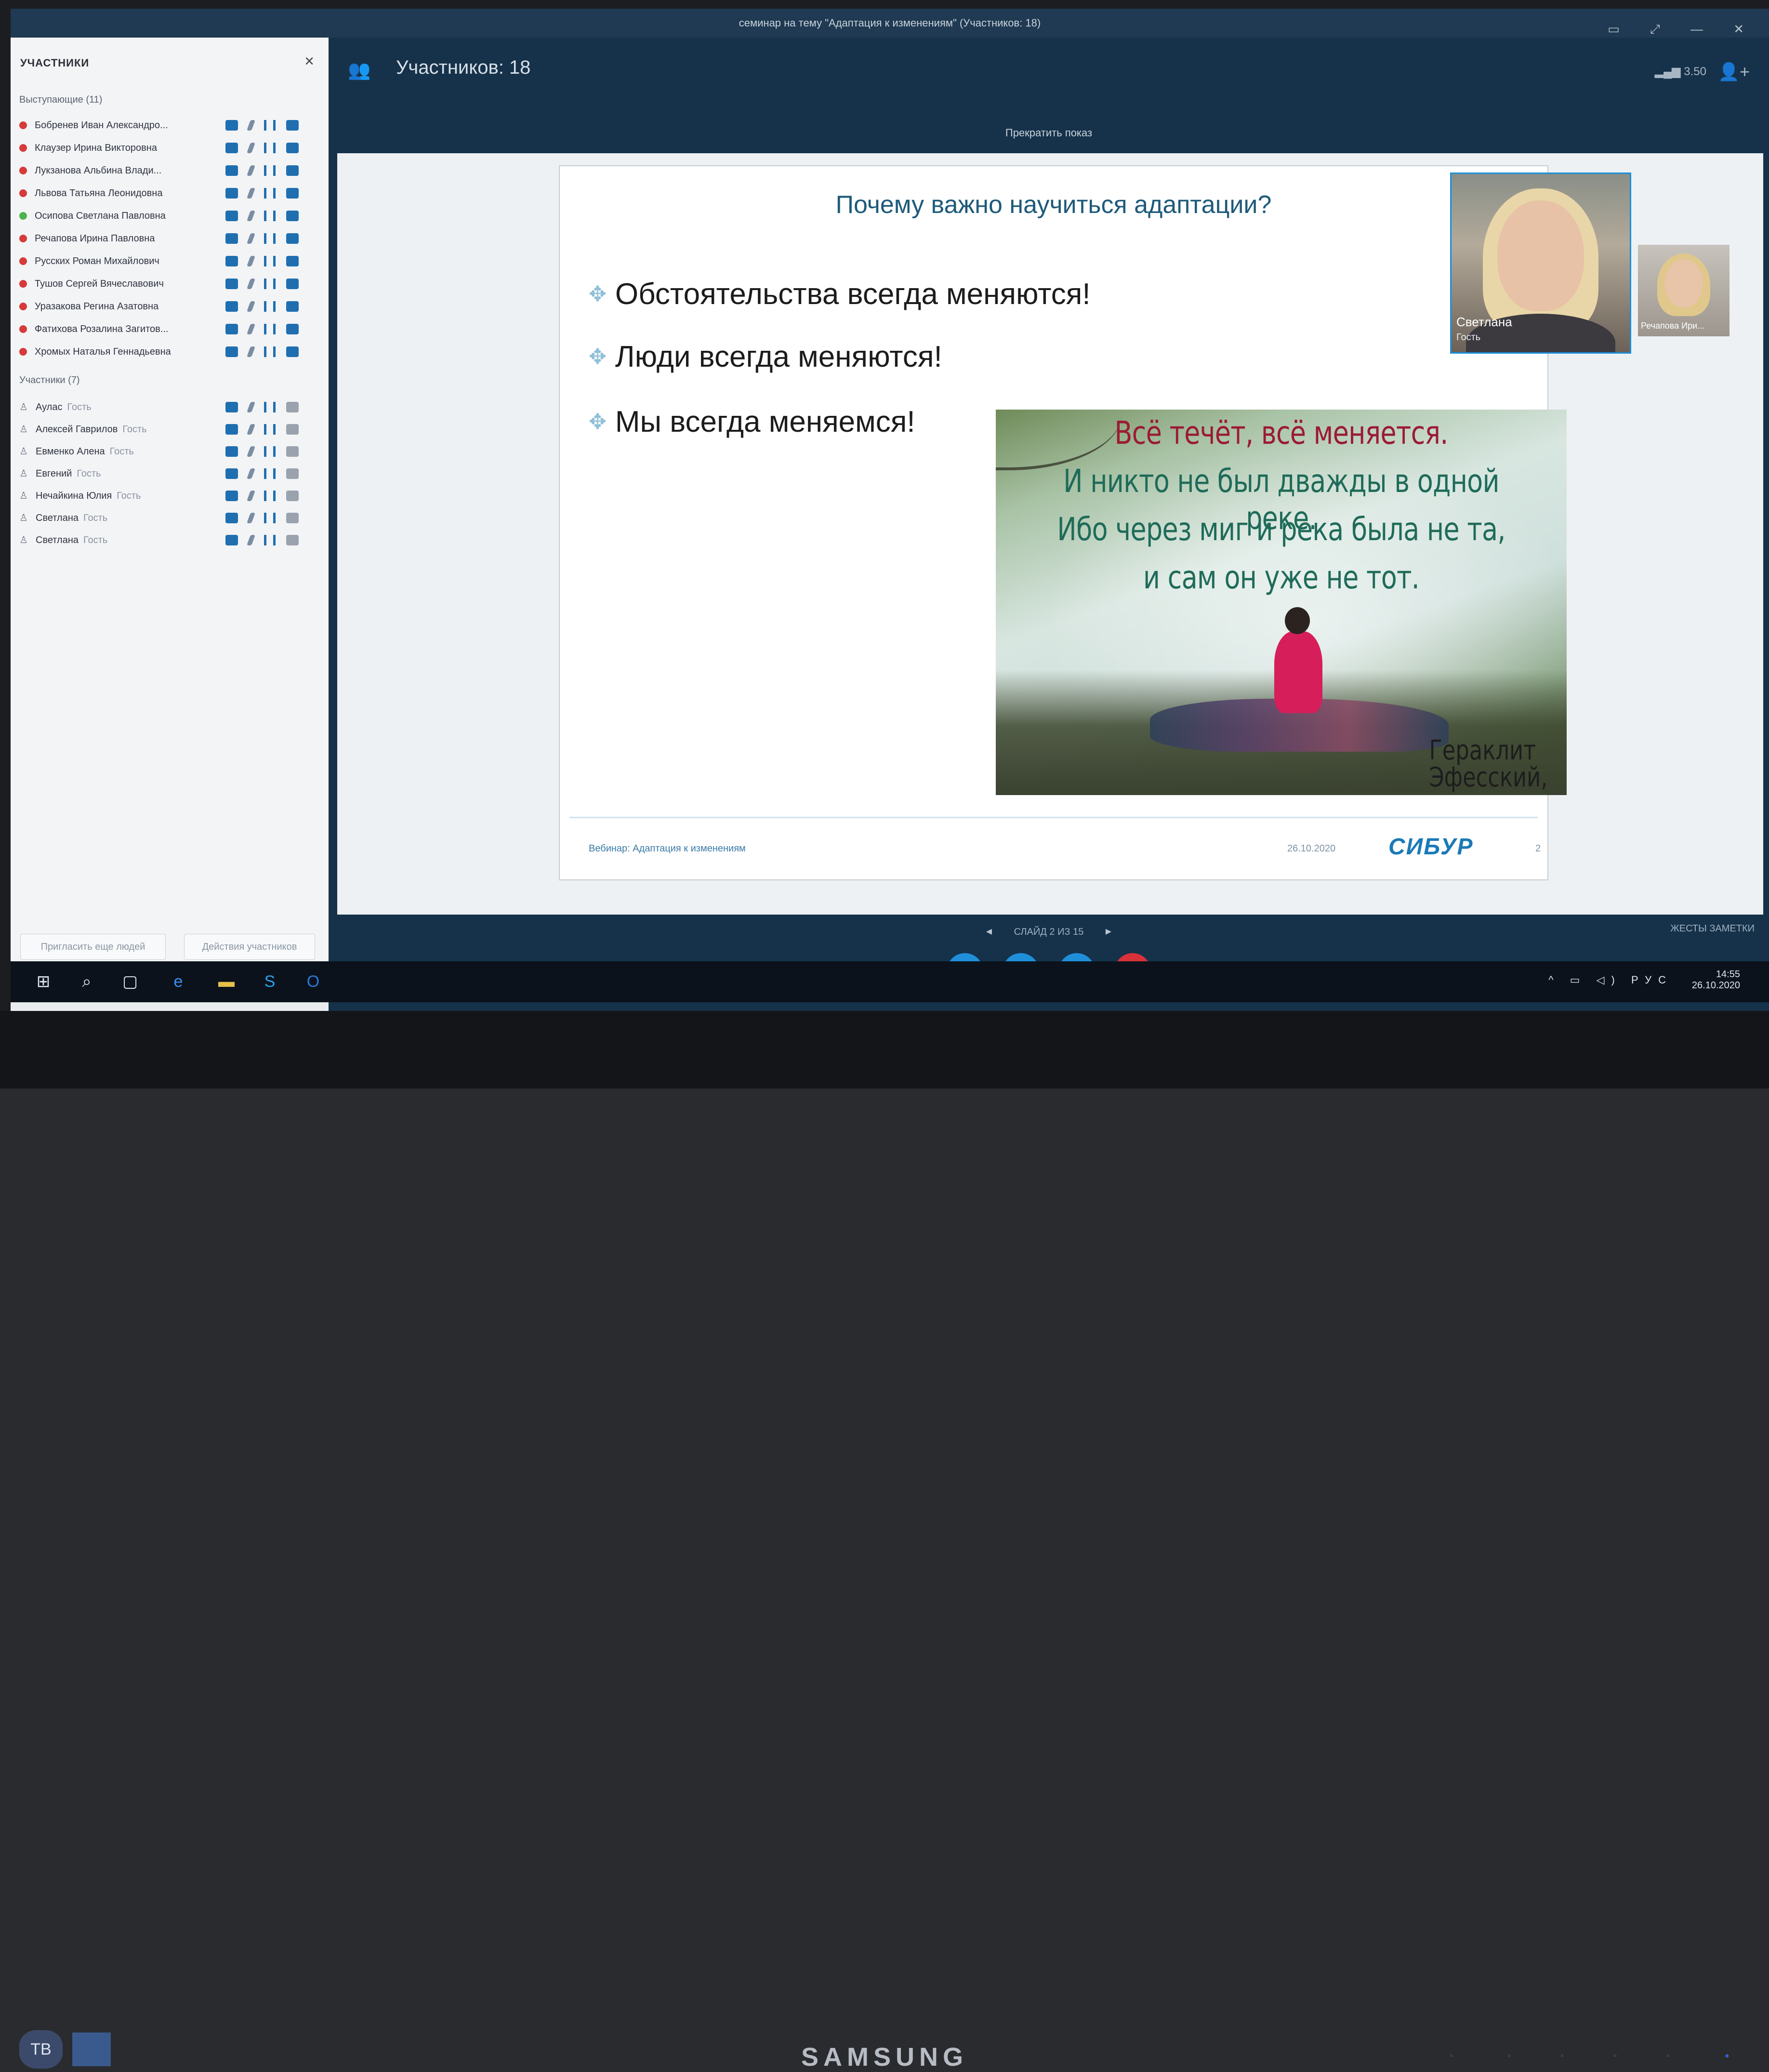  I want to click on participants-icon: 👥, so click(359, 70).